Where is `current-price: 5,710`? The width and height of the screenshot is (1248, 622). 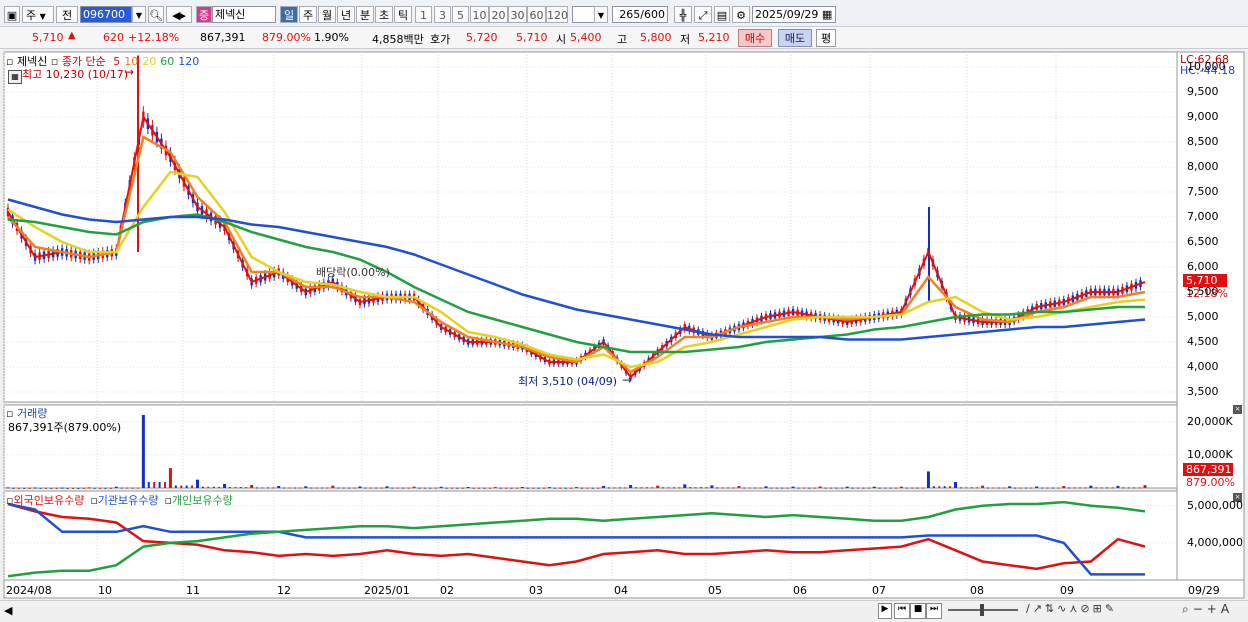
current-price: 5,710 is located at coordinates (48, 37).